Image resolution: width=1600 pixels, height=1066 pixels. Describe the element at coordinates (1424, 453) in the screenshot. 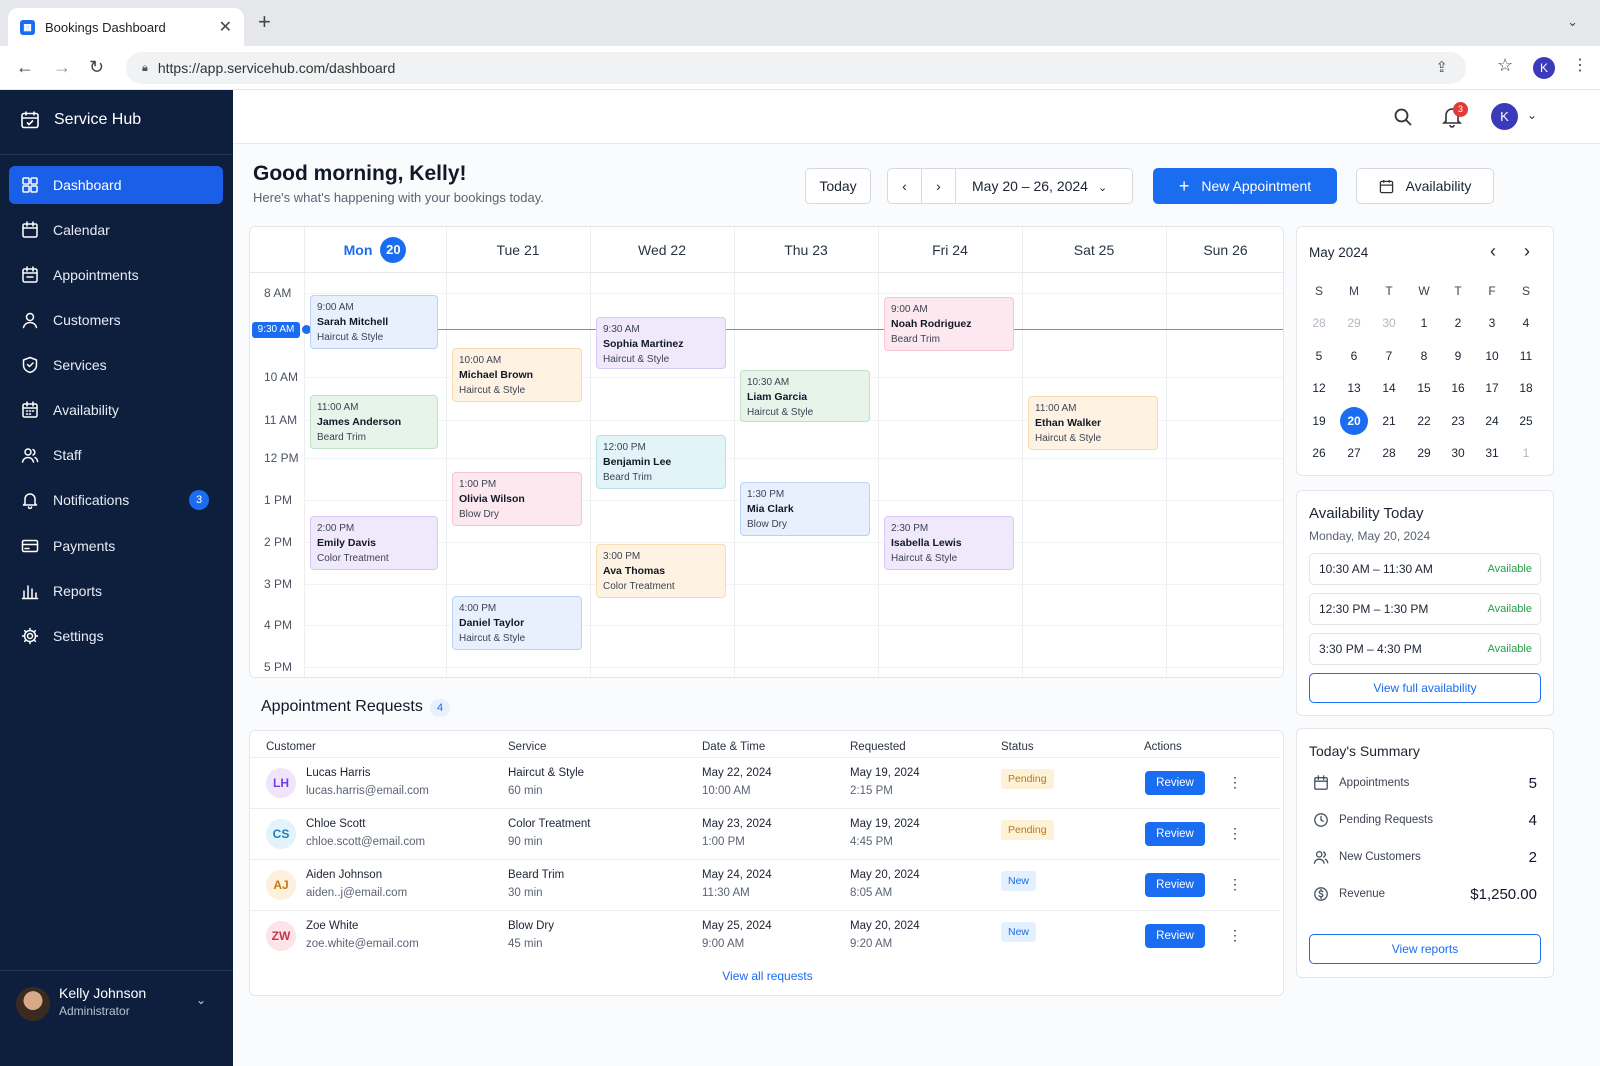

I see `date-cell: 29` at that location.